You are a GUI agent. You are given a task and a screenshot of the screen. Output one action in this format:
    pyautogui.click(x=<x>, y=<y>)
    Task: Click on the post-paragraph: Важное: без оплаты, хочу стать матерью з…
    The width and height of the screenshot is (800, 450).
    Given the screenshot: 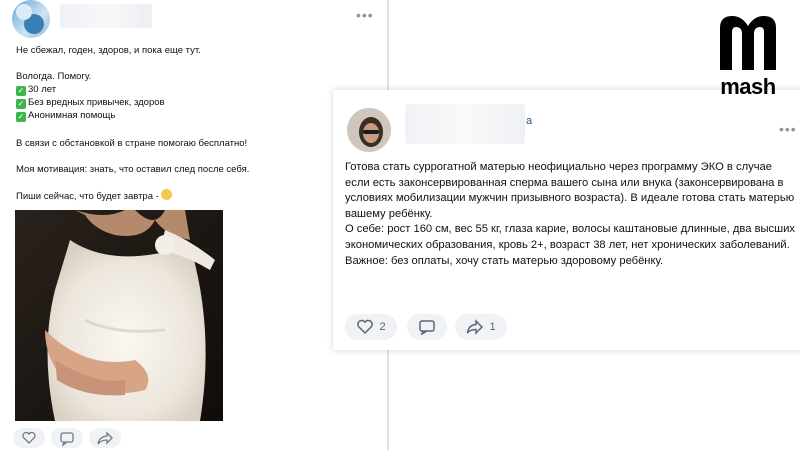 What is the action you would take?
    pyautogui.click(x=504, y=260)
    